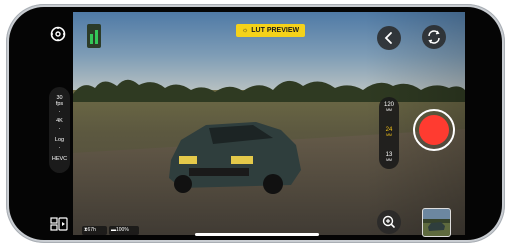  I want to click on rally-car, so click(235, 158).